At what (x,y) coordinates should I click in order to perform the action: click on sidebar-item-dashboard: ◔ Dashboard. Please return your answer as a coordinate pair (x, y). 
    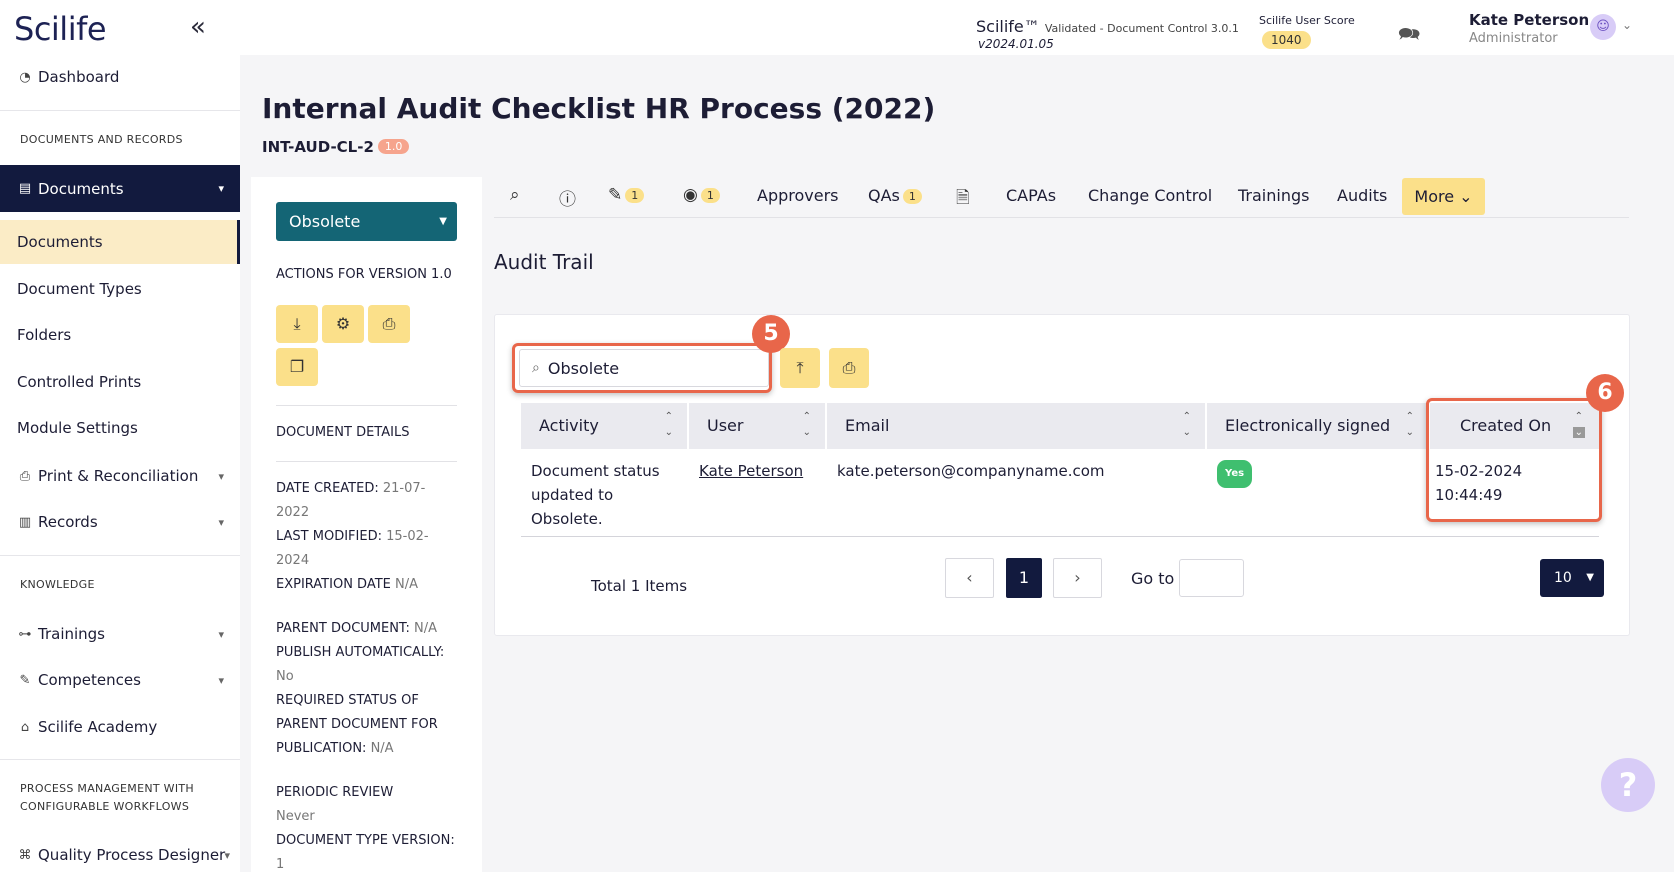
    Looking at the image, I should click on (120, 77).